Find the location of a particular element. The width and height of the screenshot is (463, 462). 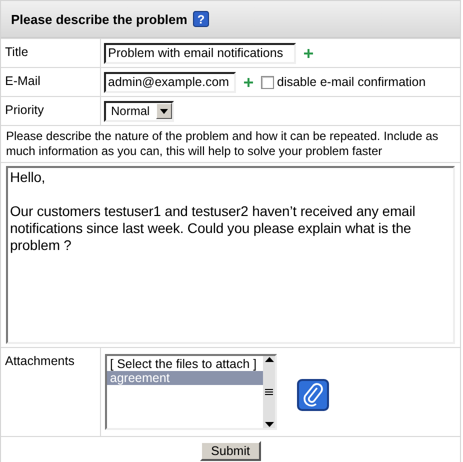

help-icon: ? is located at coordinates (201, 19).